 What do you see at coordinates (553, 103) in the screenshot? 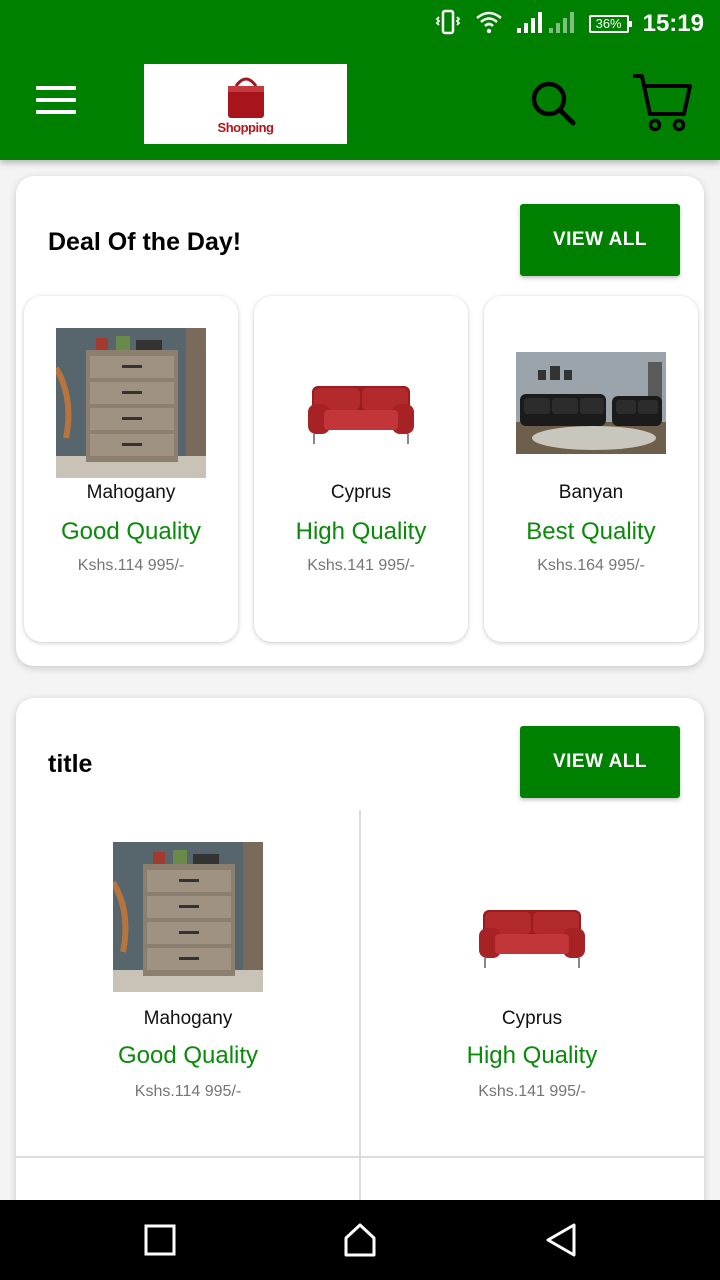
I see `search-icon` at bounding box center [553, 103].